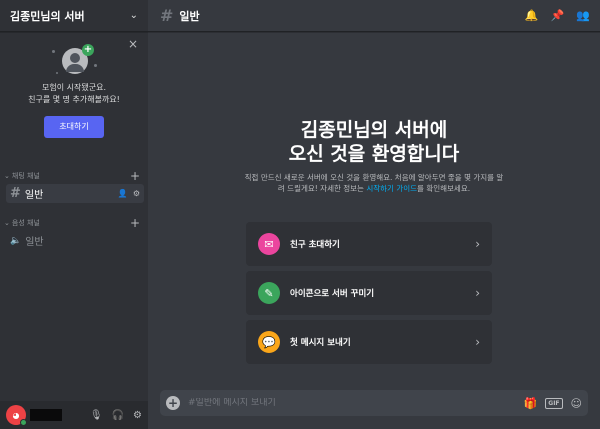  Describe the element at coordinates (583, 15) in the screenshot. I see `members-icon: 👥` at that location.